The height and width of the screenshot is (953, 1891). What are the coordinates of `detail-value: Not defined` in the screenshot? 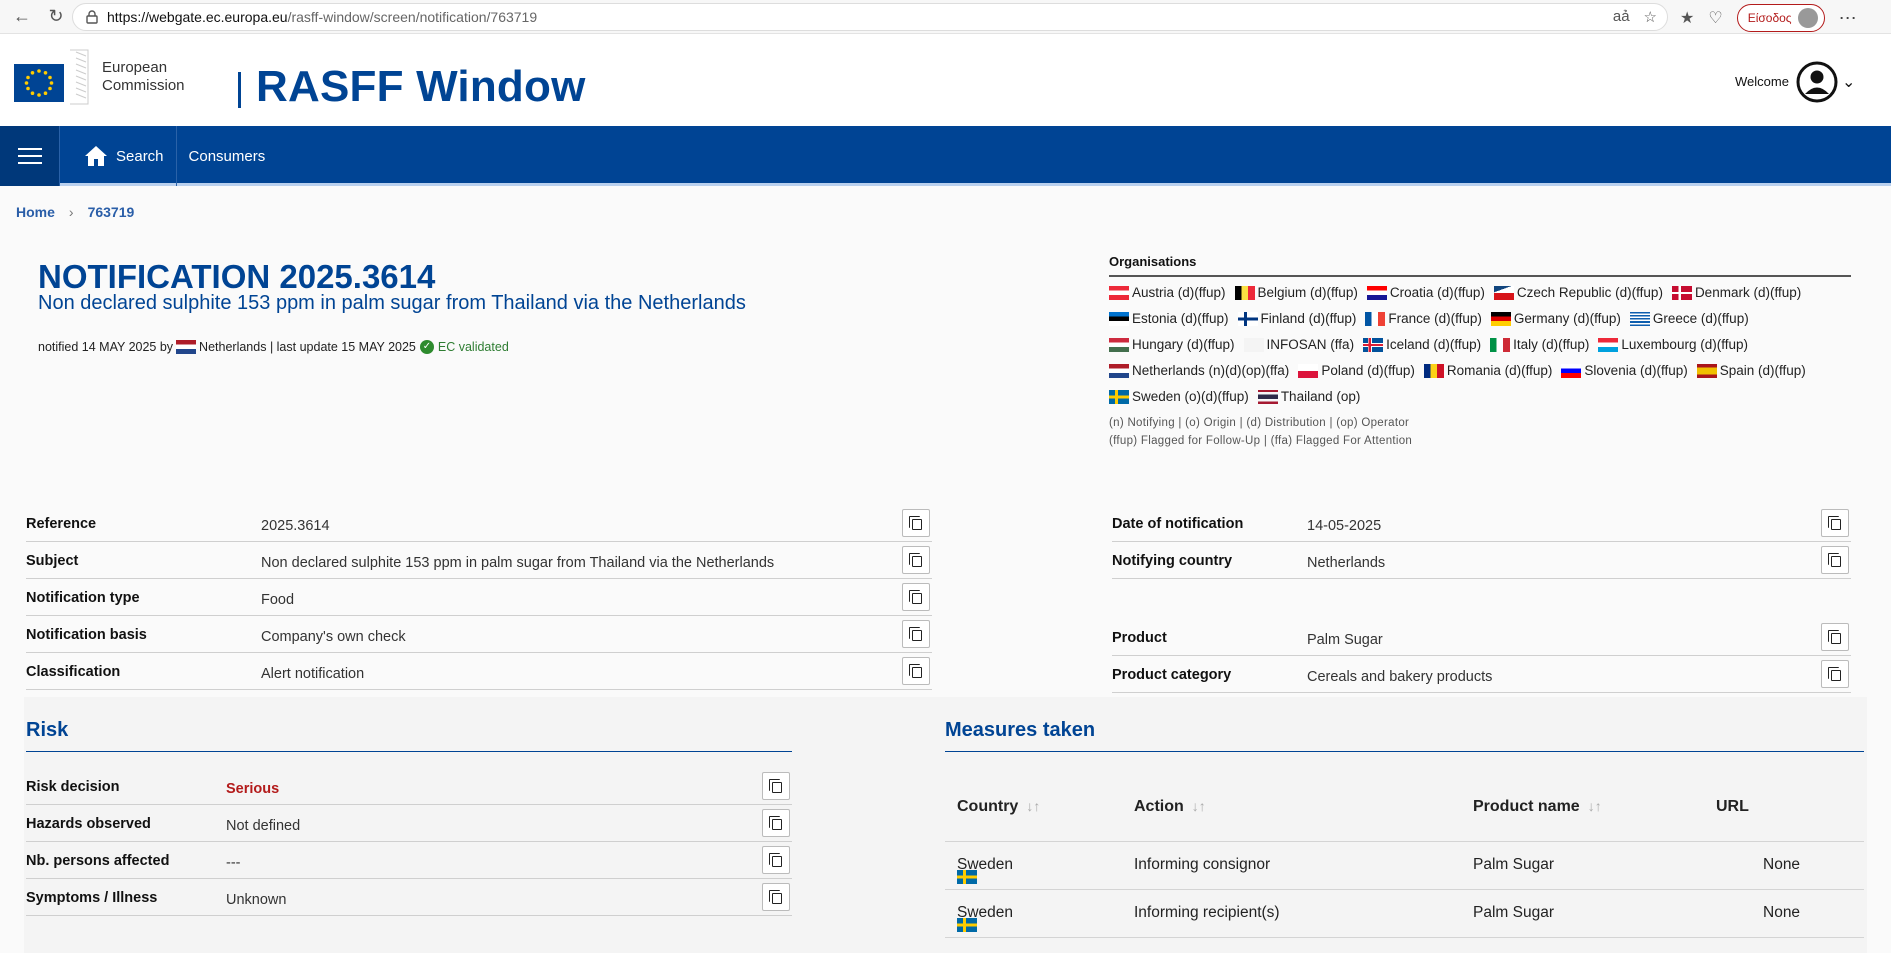 It's located at (263, 826).